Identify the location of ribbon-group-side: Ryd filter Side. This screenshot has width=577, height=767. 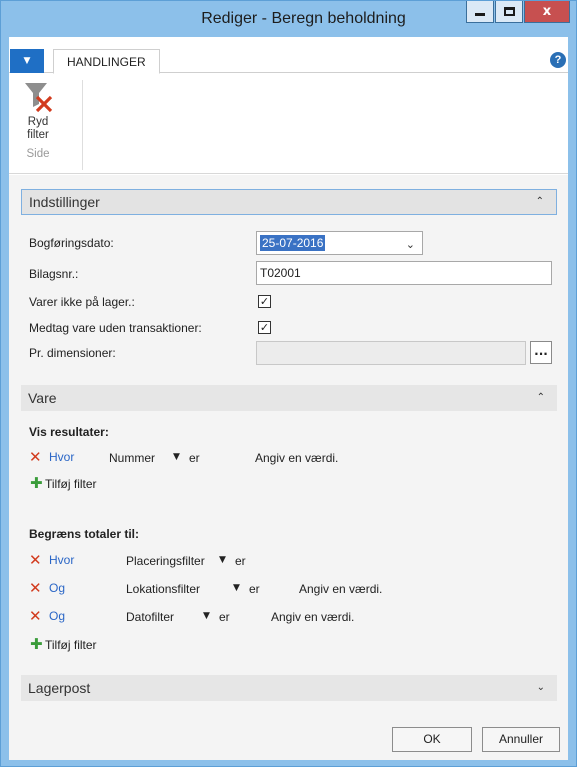
(53, 125).